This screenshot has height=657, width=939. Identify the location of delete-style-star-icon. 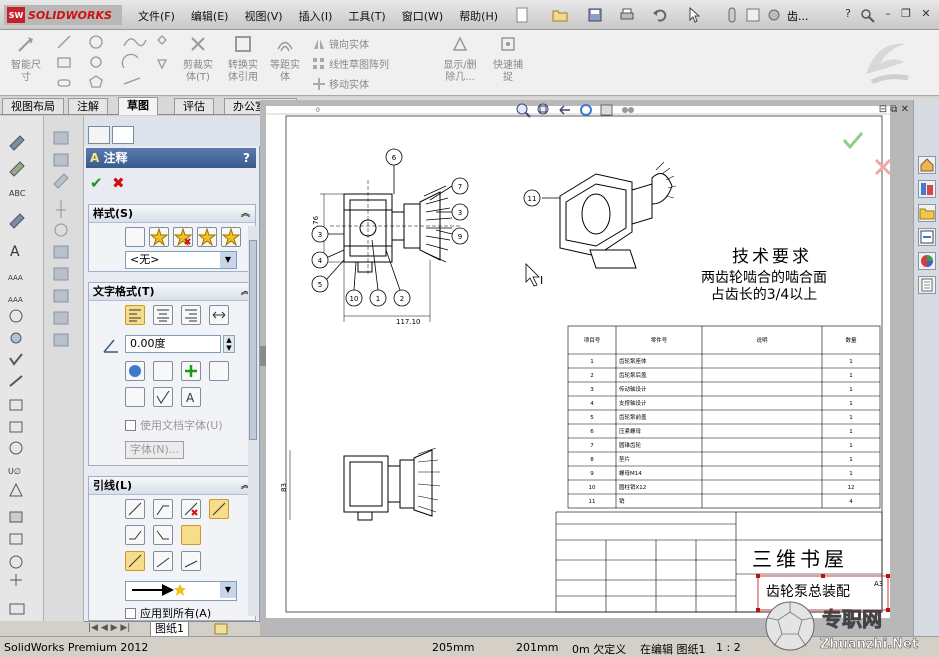
(183, 237).